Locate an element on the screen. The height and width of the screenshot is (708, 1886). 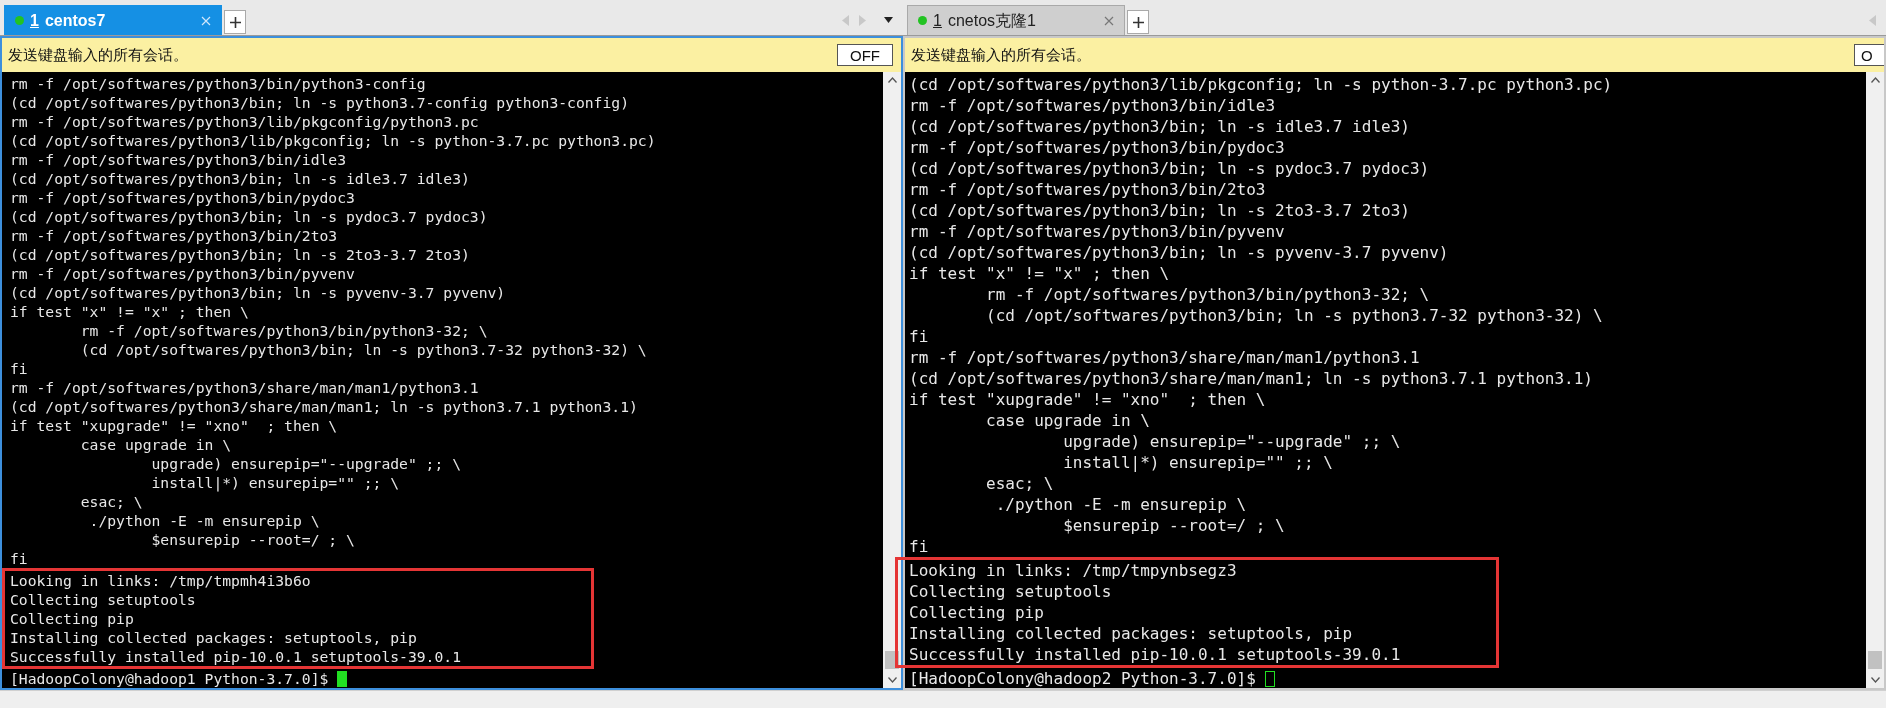
close-icon is located at coordinates (1109, 20).